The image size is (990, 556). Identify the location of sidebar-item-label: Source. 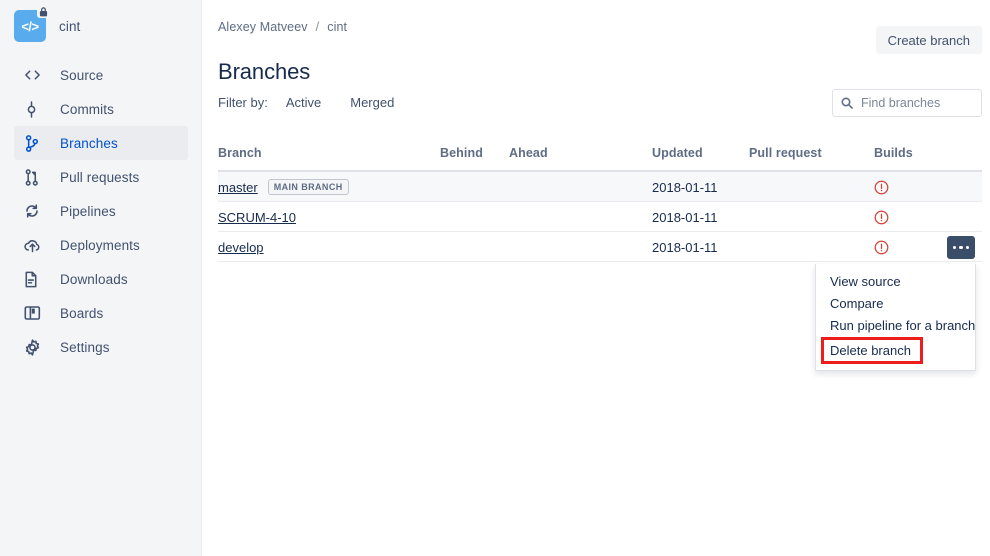
(82, 75).